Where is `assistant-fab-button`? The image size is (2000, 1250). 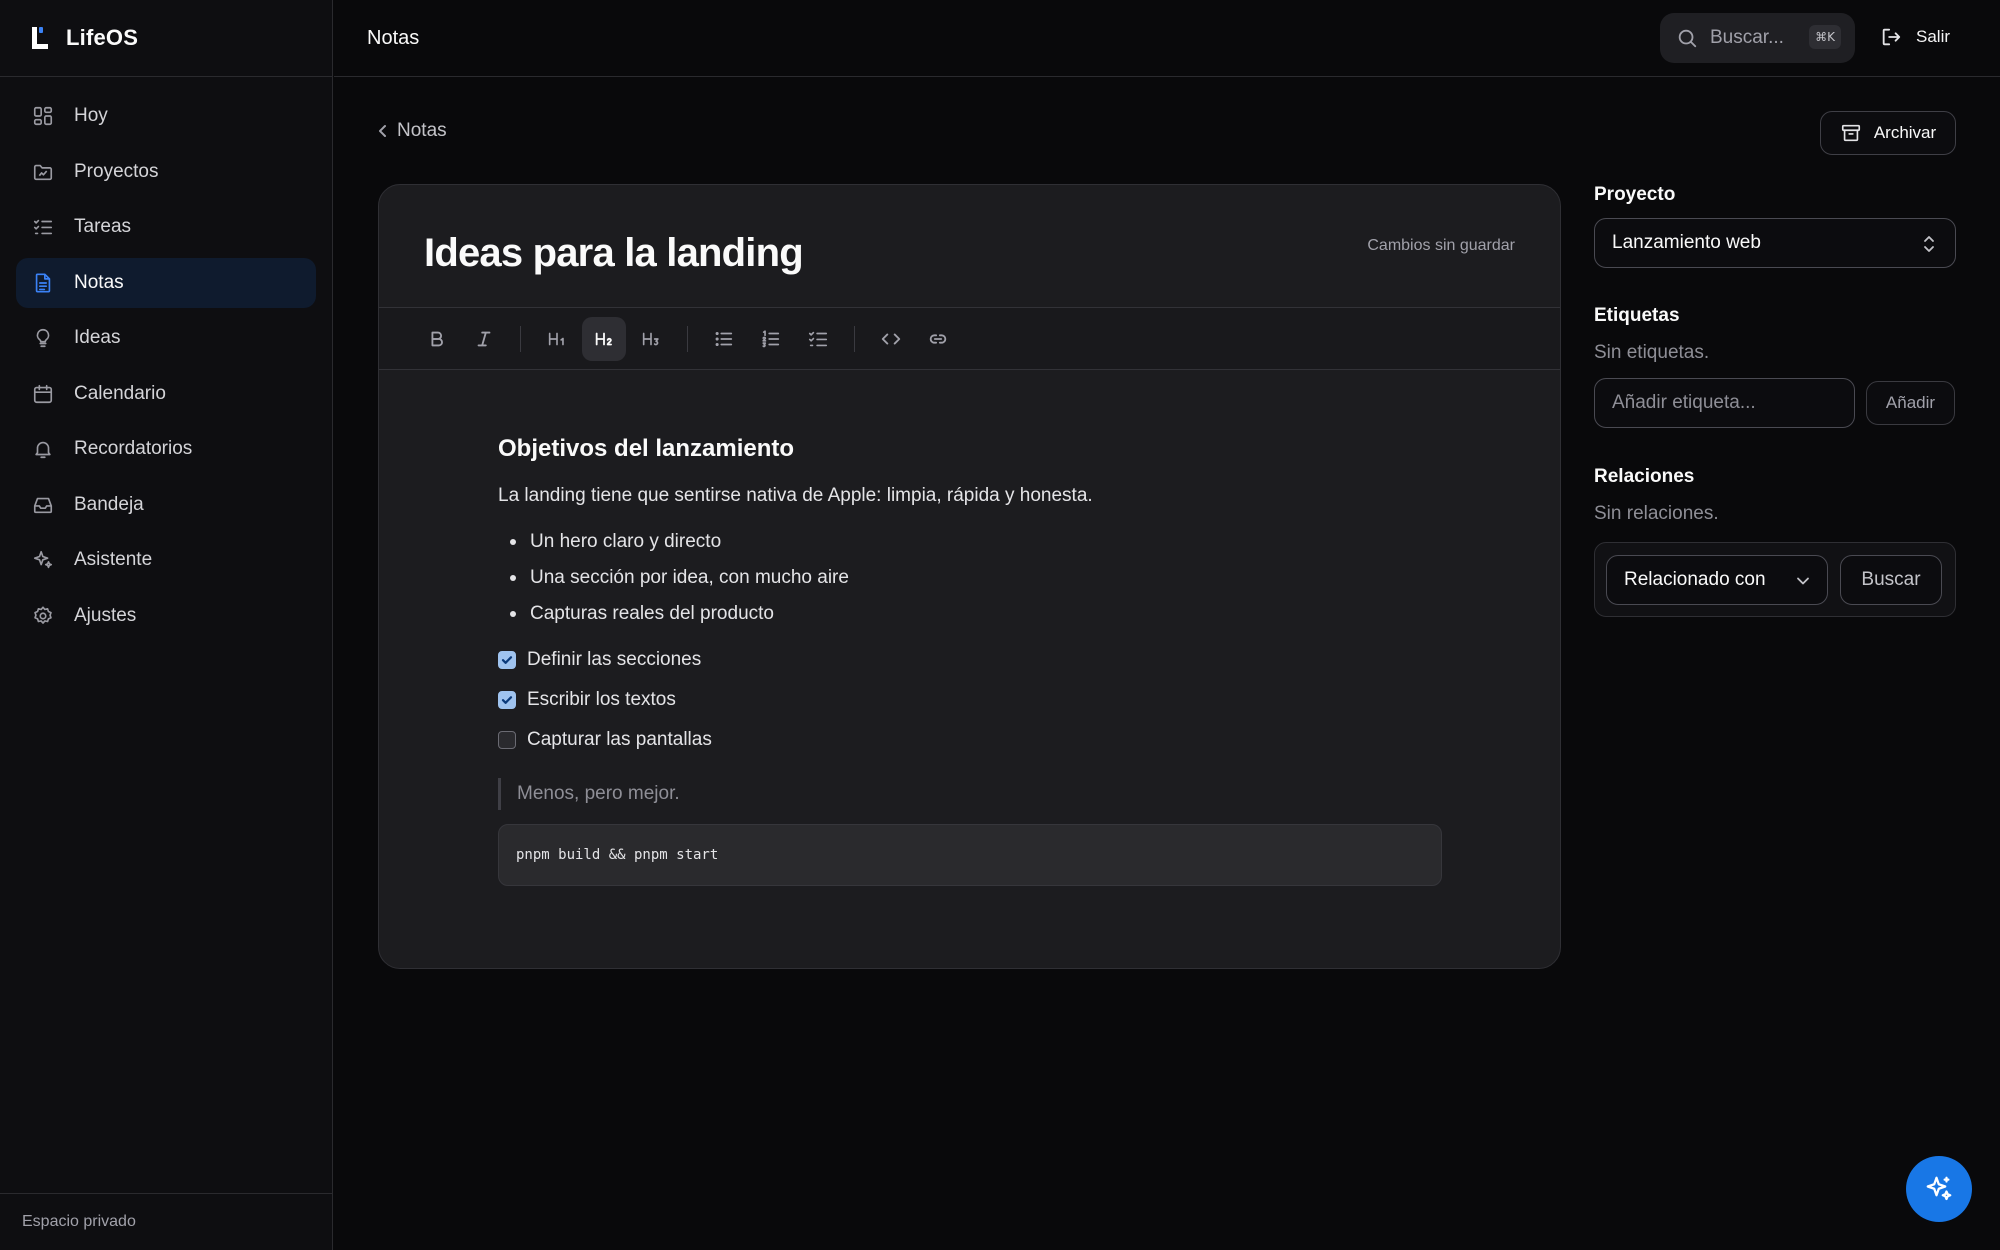 assistant-fab-button is located at coordinates (1939, 1189).